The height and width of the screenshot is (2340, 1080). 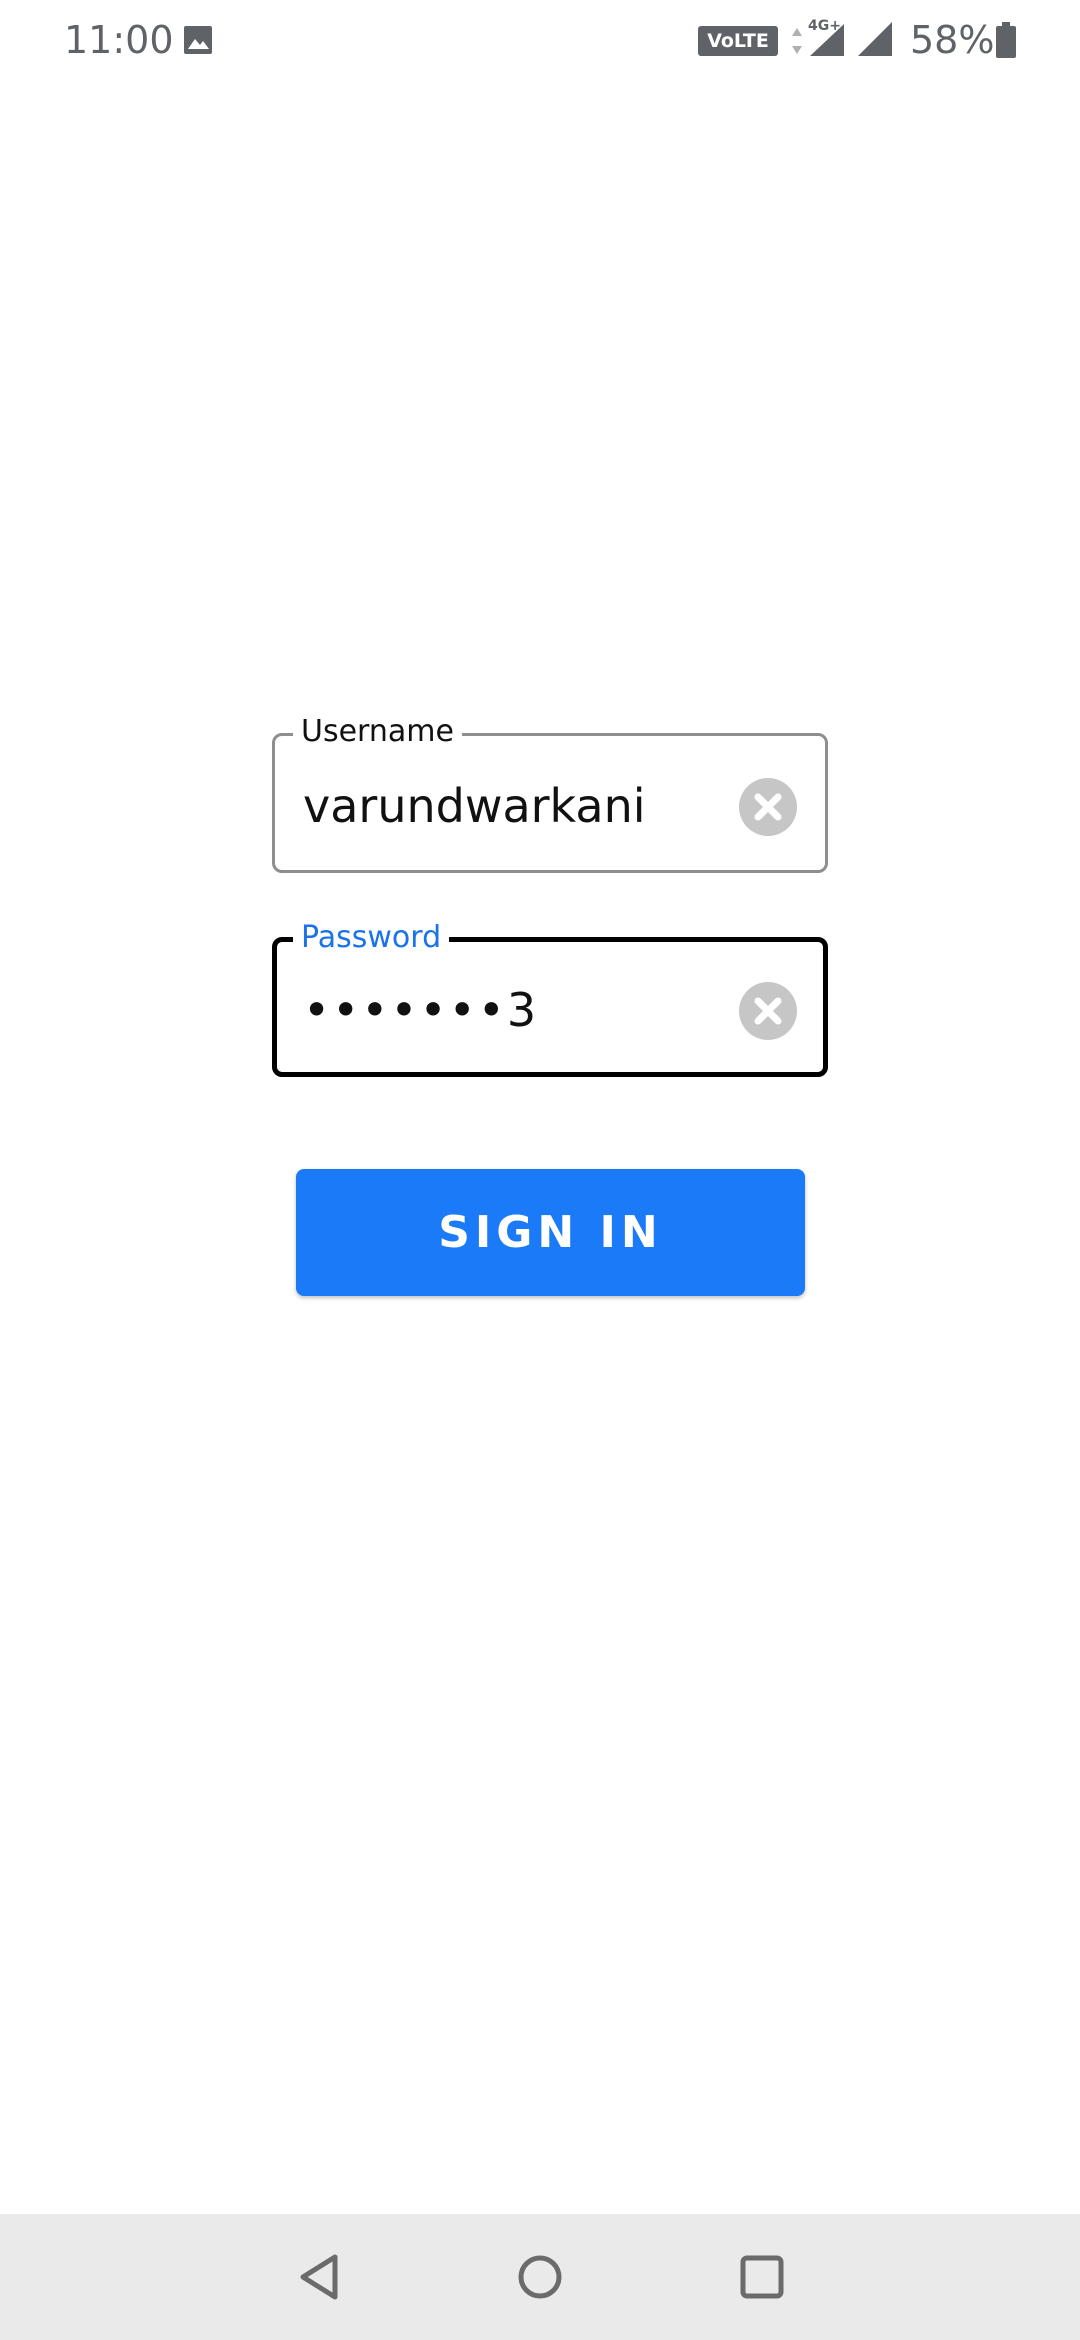 What do you see at coordinates (540, 41) in the screenshot?
I see `status-bar: 11:00 VoLTE 1 4G+ 58%` at bounding box center [540, 41].